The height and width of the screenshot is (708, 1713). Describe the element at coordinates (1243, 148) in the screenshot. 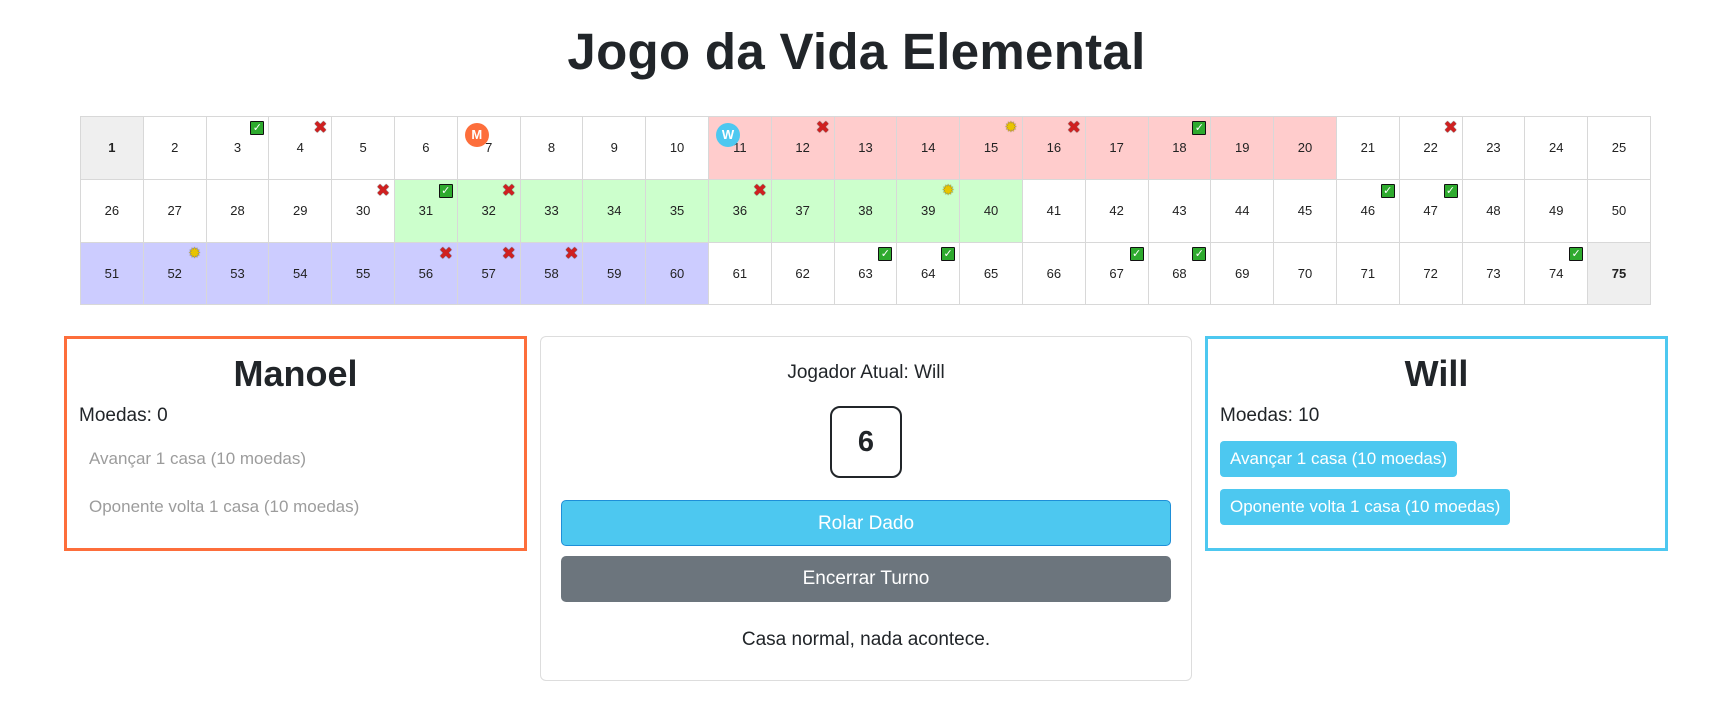

I see `board-cell: 19` at that location.